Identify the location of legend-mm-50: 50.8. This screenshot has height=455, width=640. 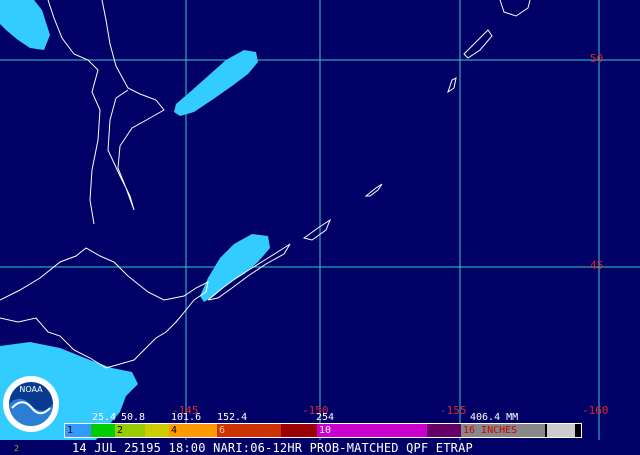
(133, 417).